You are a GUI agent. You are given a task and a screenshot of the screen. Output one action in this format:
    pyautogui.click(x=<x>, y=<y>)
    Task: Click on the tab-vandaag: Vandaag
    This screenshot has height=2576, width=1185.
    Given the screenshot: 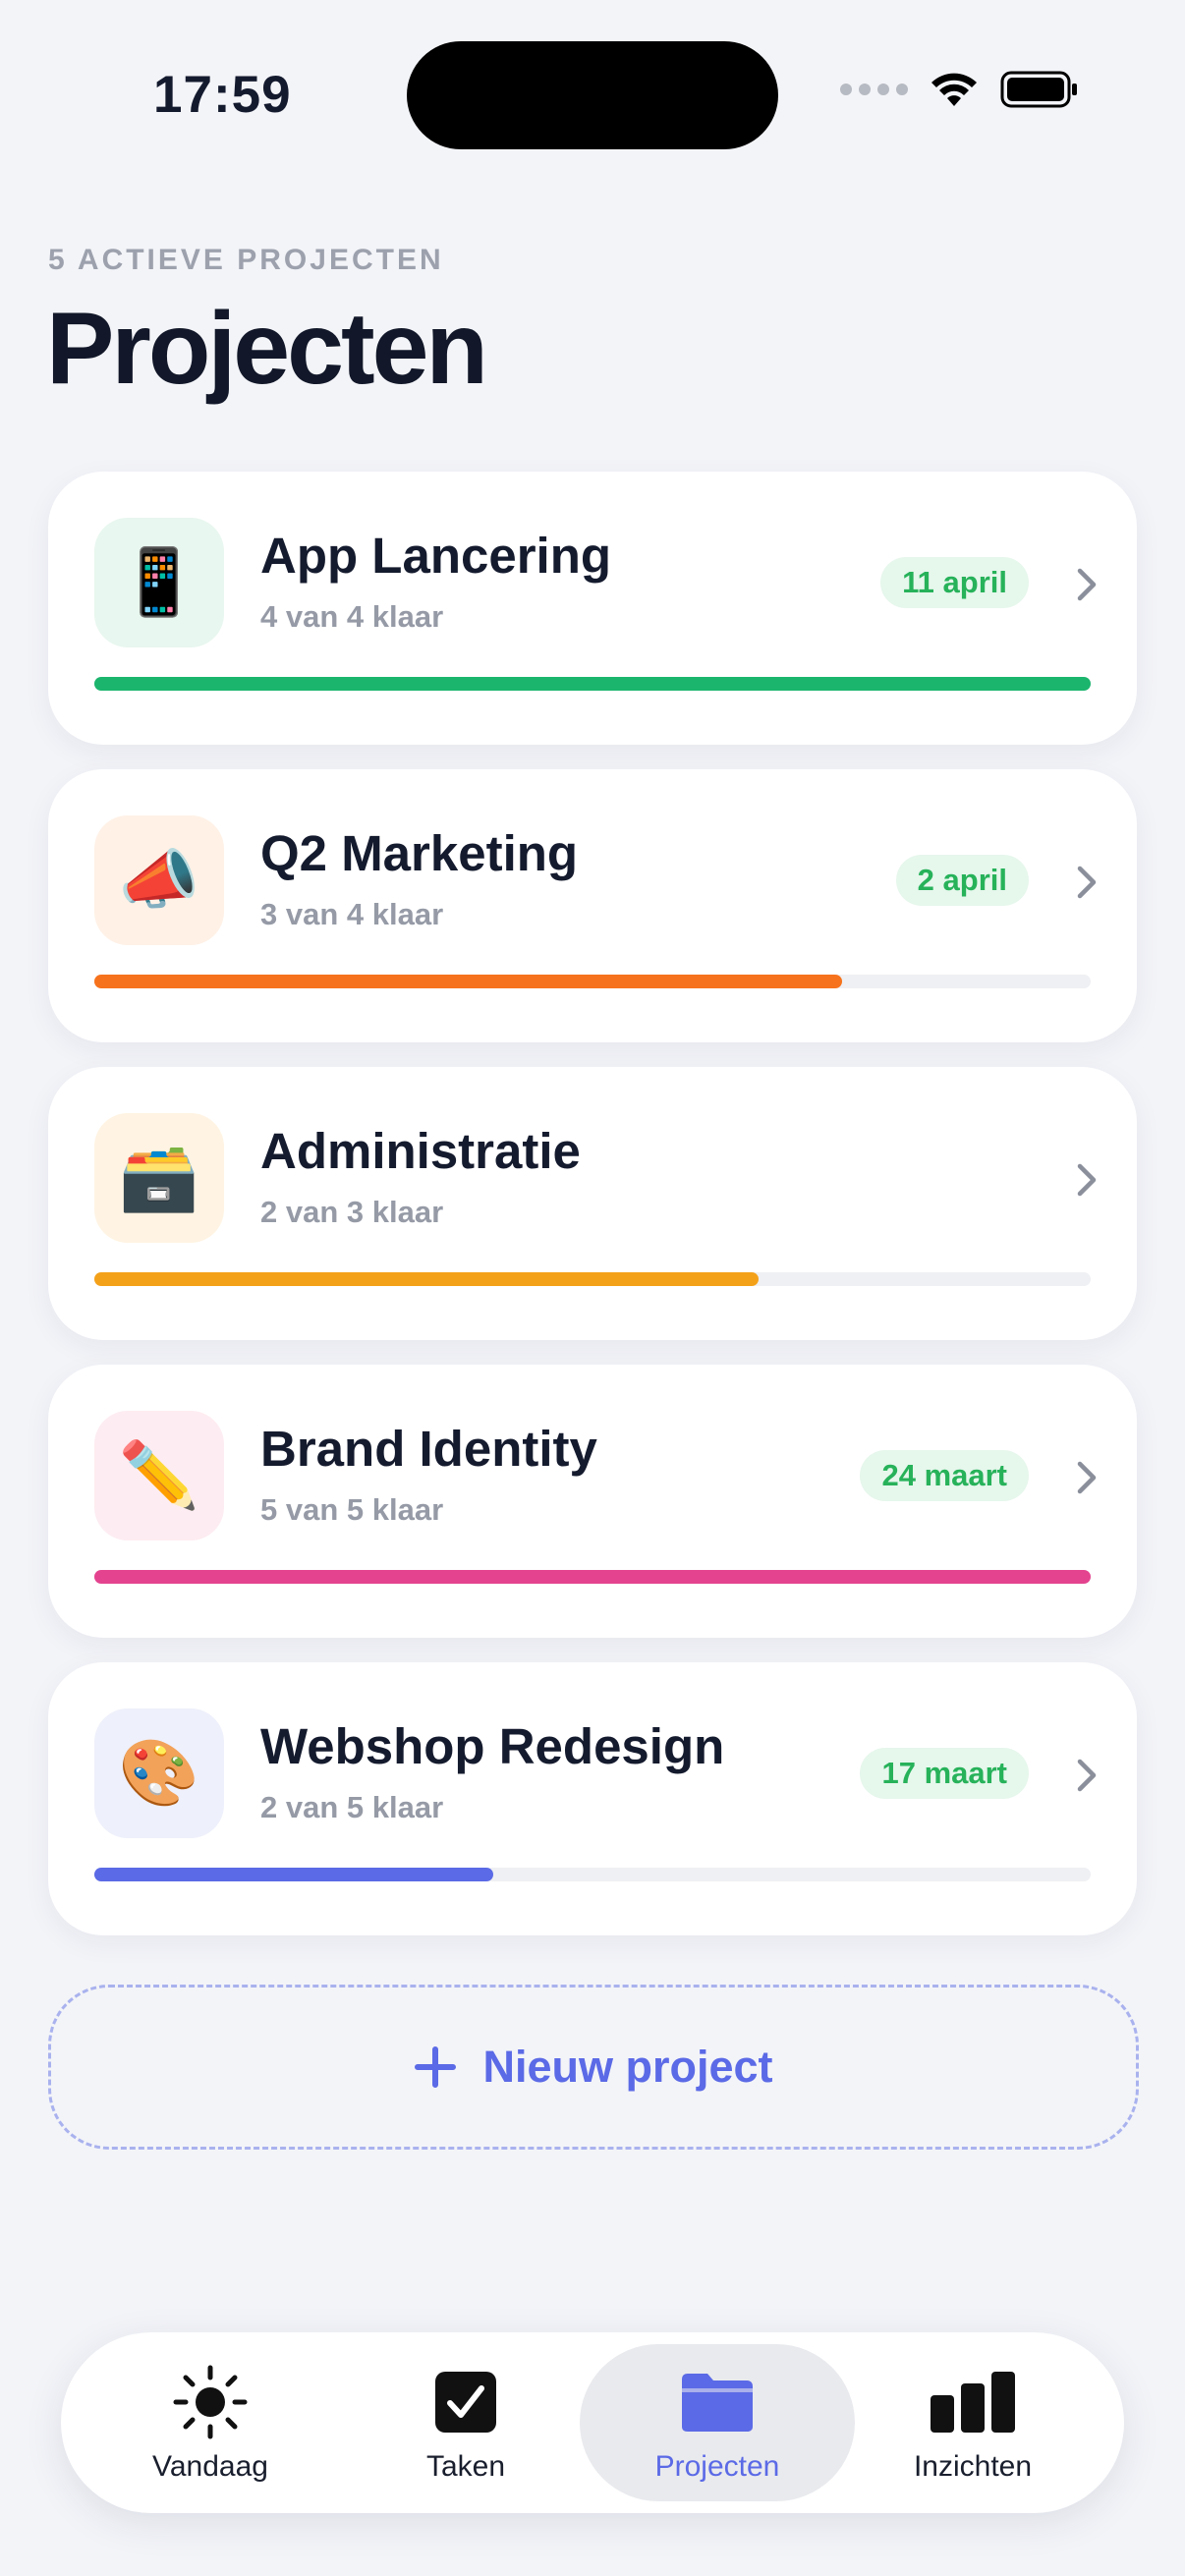 What is the action you would take?
    pyautogui.click(x=211, y=2422)
    